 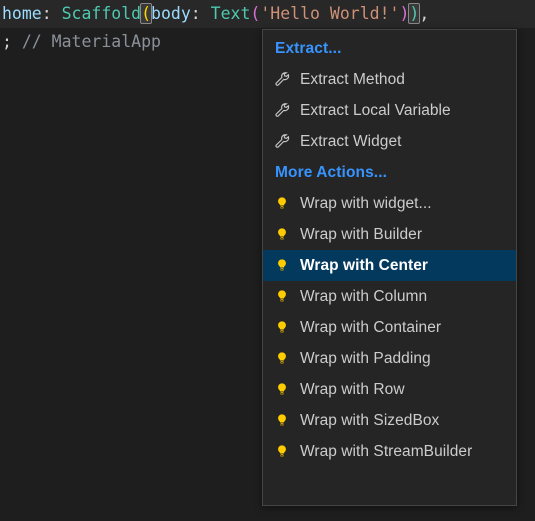 What do you see at coordinates (171, 13) in the screenshot?
I see `code-token-identifier: body` at bounding box center [171, 13].